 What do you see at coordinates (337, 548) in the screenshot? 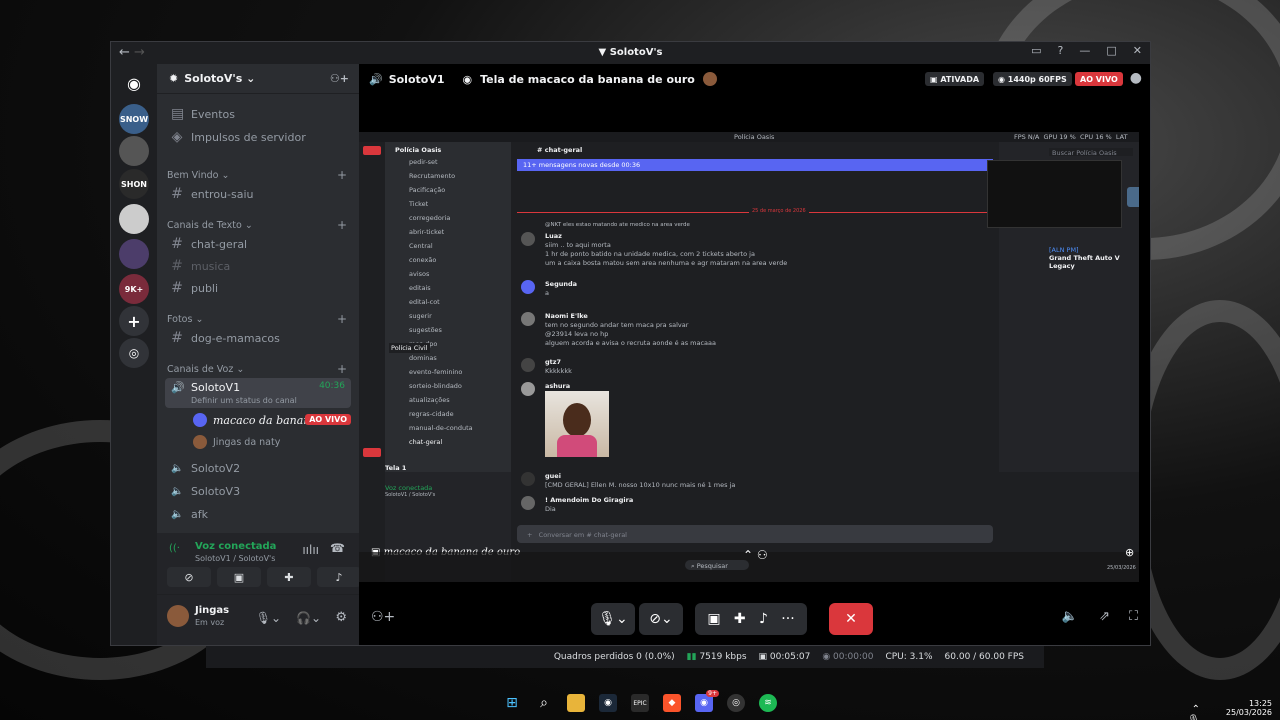
I see `disconnect-icon: ☎` at bounding box center [337, 548].